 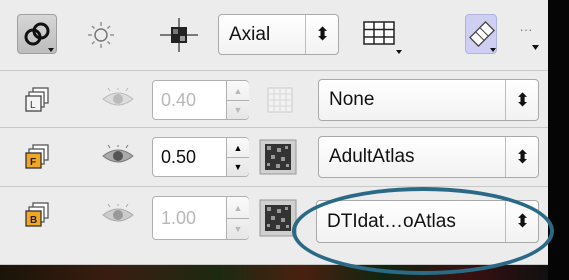 What do you see at coordinates (38, 215) in the screenshot?
I see `layer-B-badge-icon: B` at bounding box center [38, 215].